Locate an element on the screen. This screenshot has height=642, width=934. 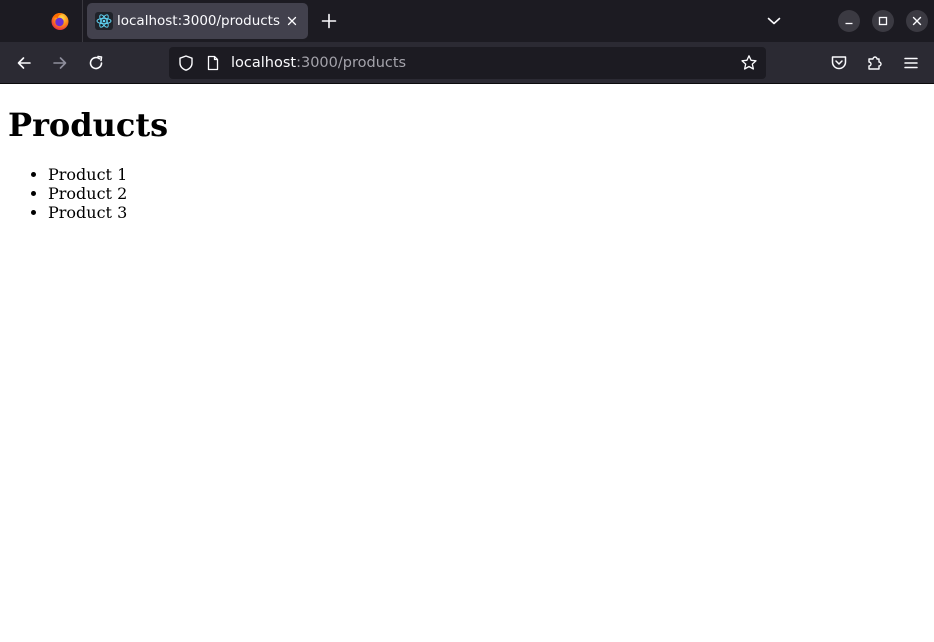
page-icon is located at coordinates (213, 63).